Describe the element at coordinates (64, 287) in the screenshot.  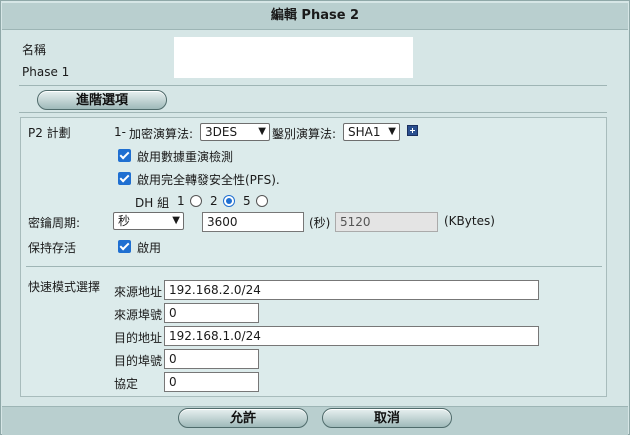
I see `quickmode-label: 快速模式選擇` at that location.